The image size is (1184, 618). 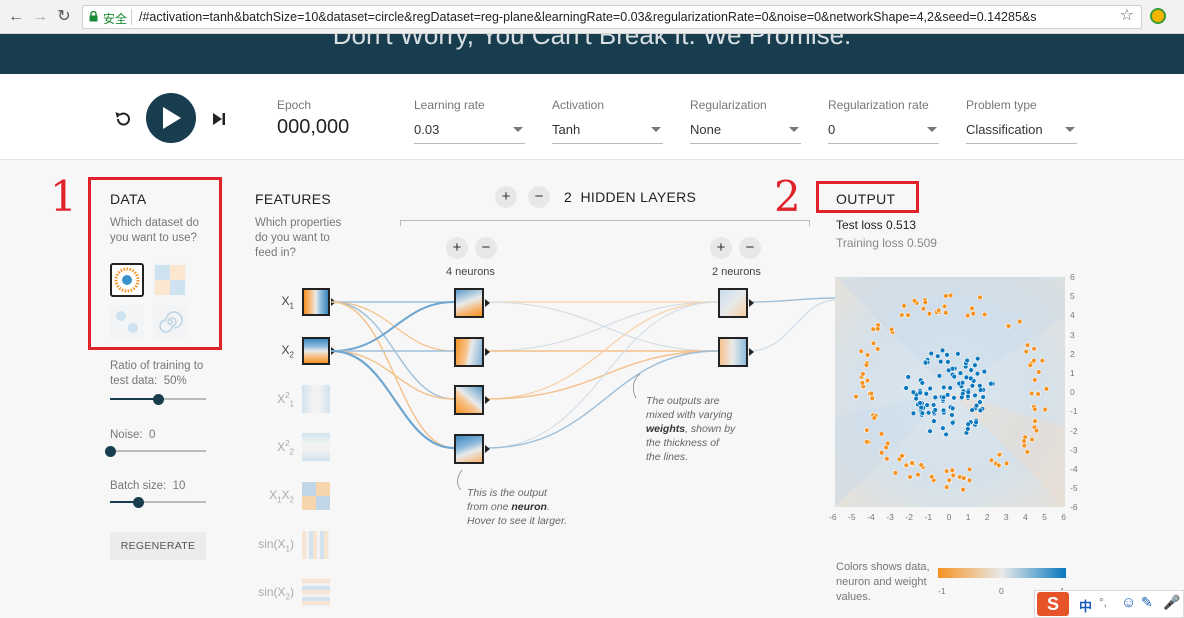 What do you see at coordinates (901, 225) in the screenshot?
I see `test-loss-value: 0.513` at bounding box center [901, 225].